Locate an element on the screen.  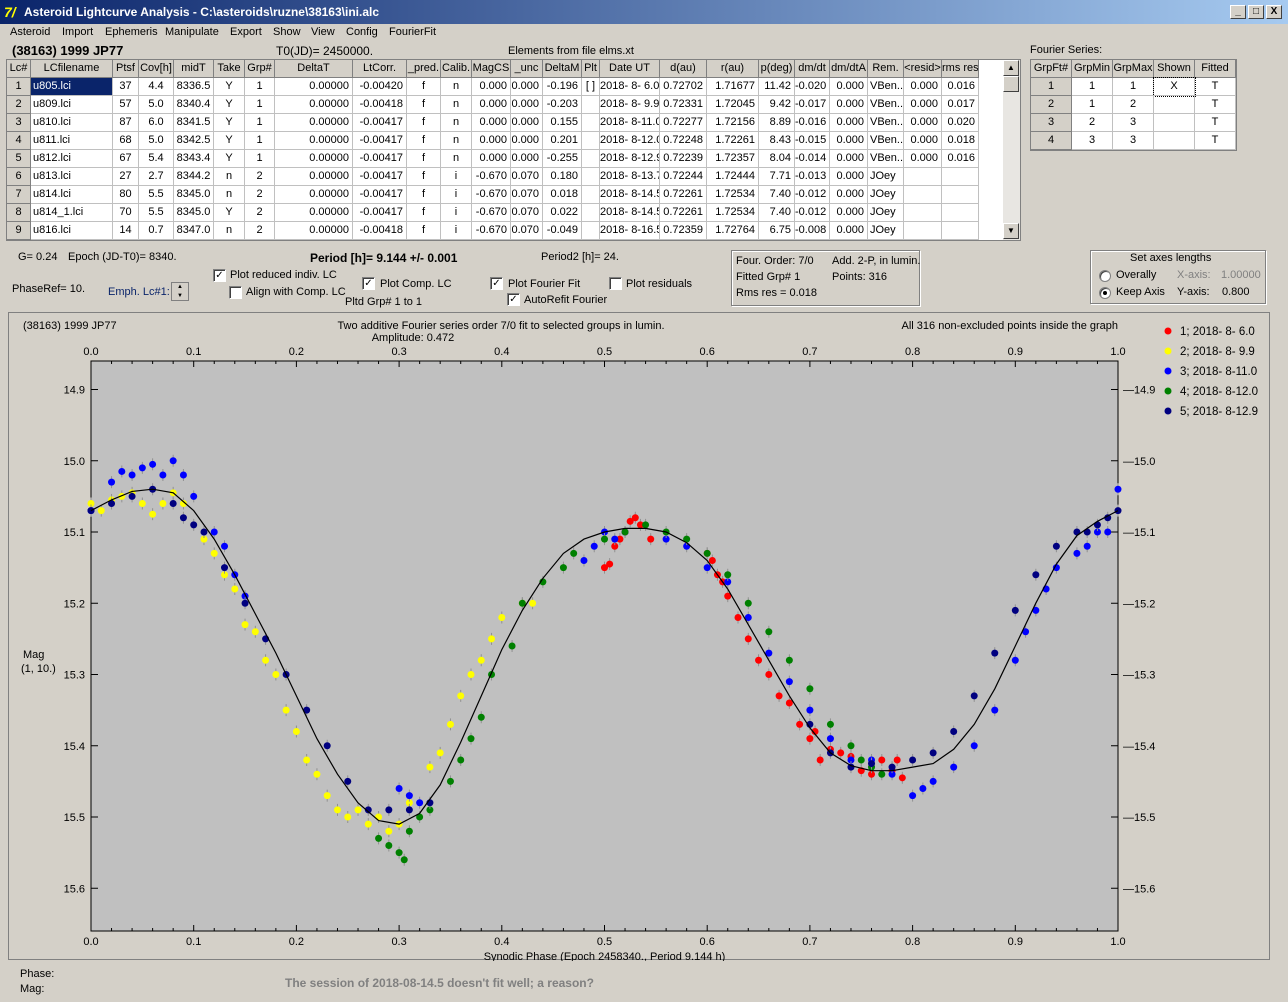
table-cell: 7.71 is located at coordinates (777, 177).